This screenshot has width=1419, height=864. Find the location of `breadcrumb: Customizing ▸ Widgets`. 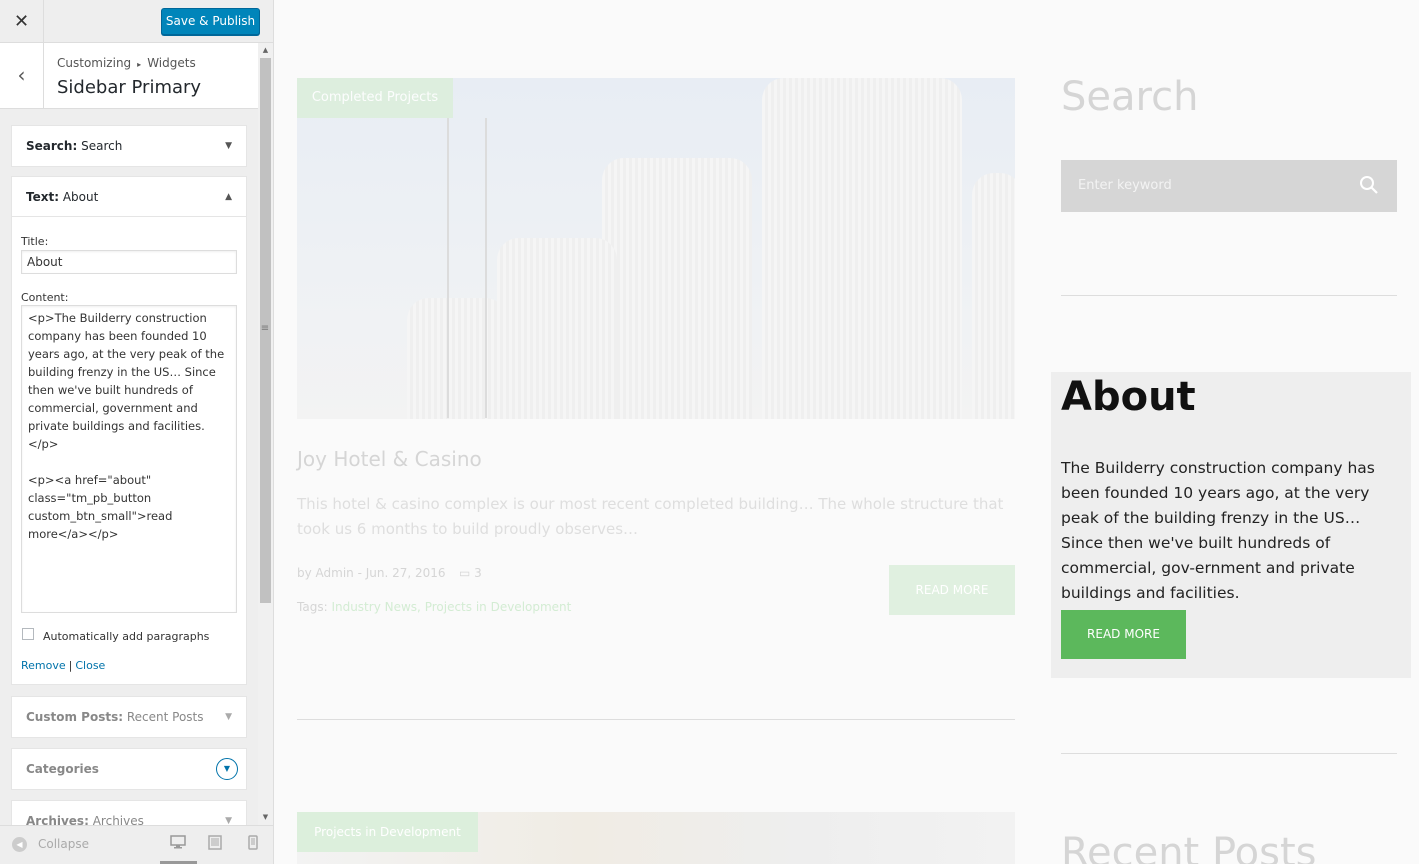

breadcrumb: Customizing ▸ Widgets is located at coordinates (126, 63).